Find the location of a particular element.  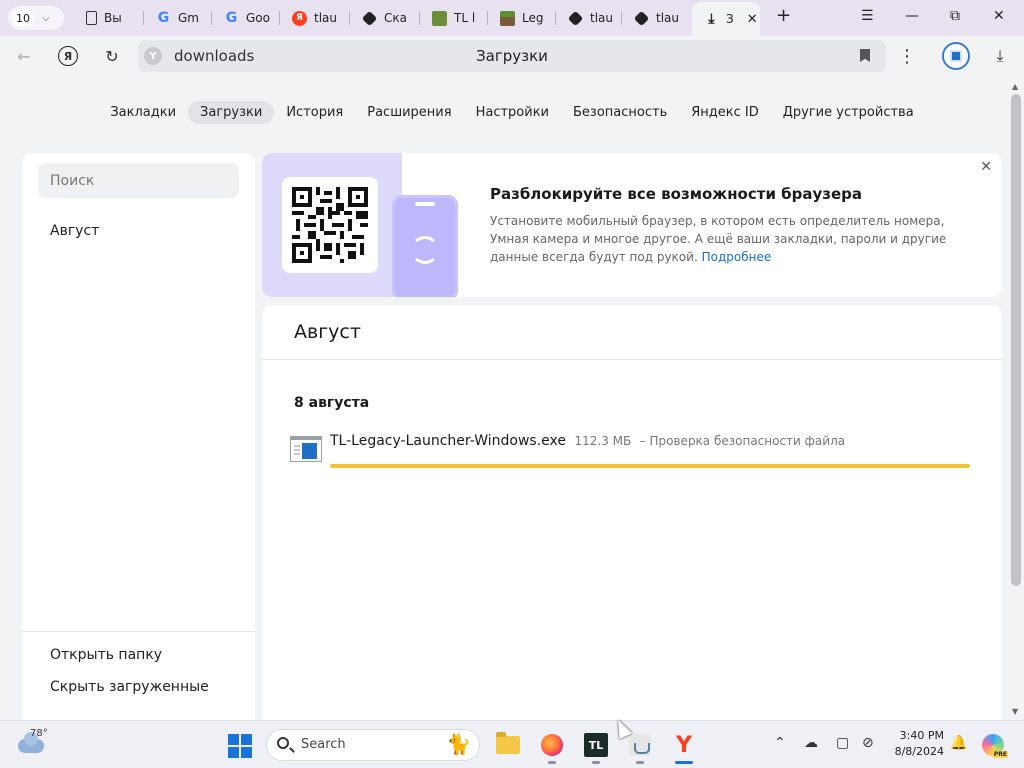

sync-icon is located at coordinates (425, 250).